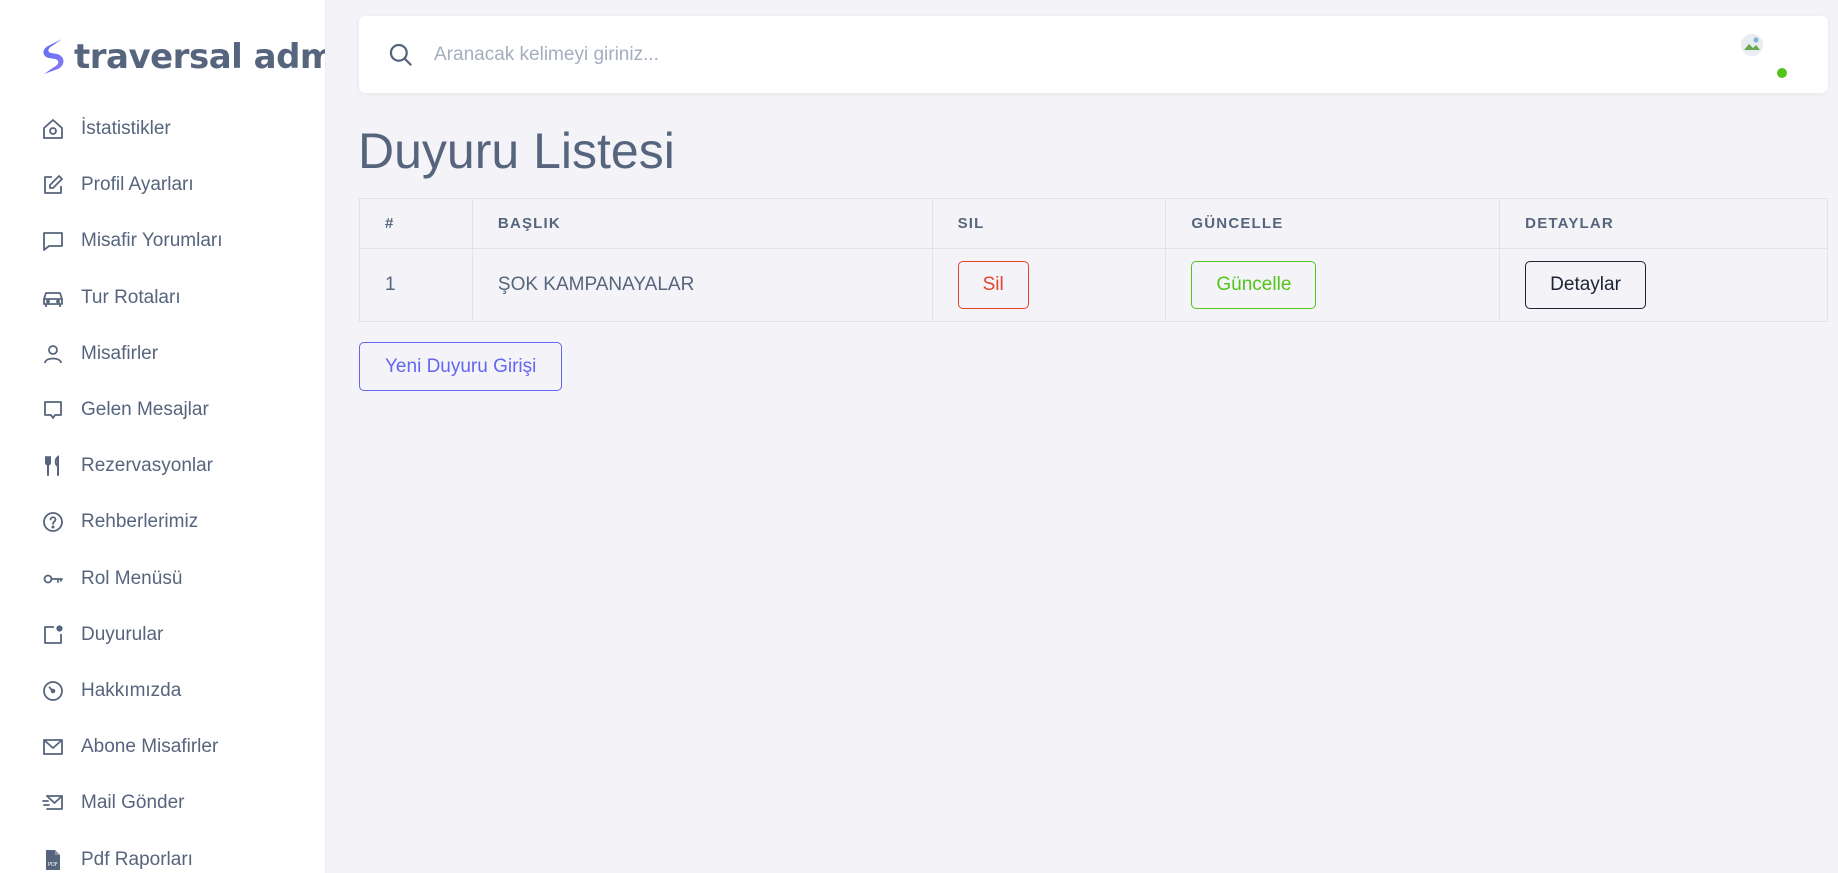  What do you see at coordinates (162, 354) in the screenshot?
I see `sidebar-item-misafirler: Misafirler` at bounding box center [162, 354].